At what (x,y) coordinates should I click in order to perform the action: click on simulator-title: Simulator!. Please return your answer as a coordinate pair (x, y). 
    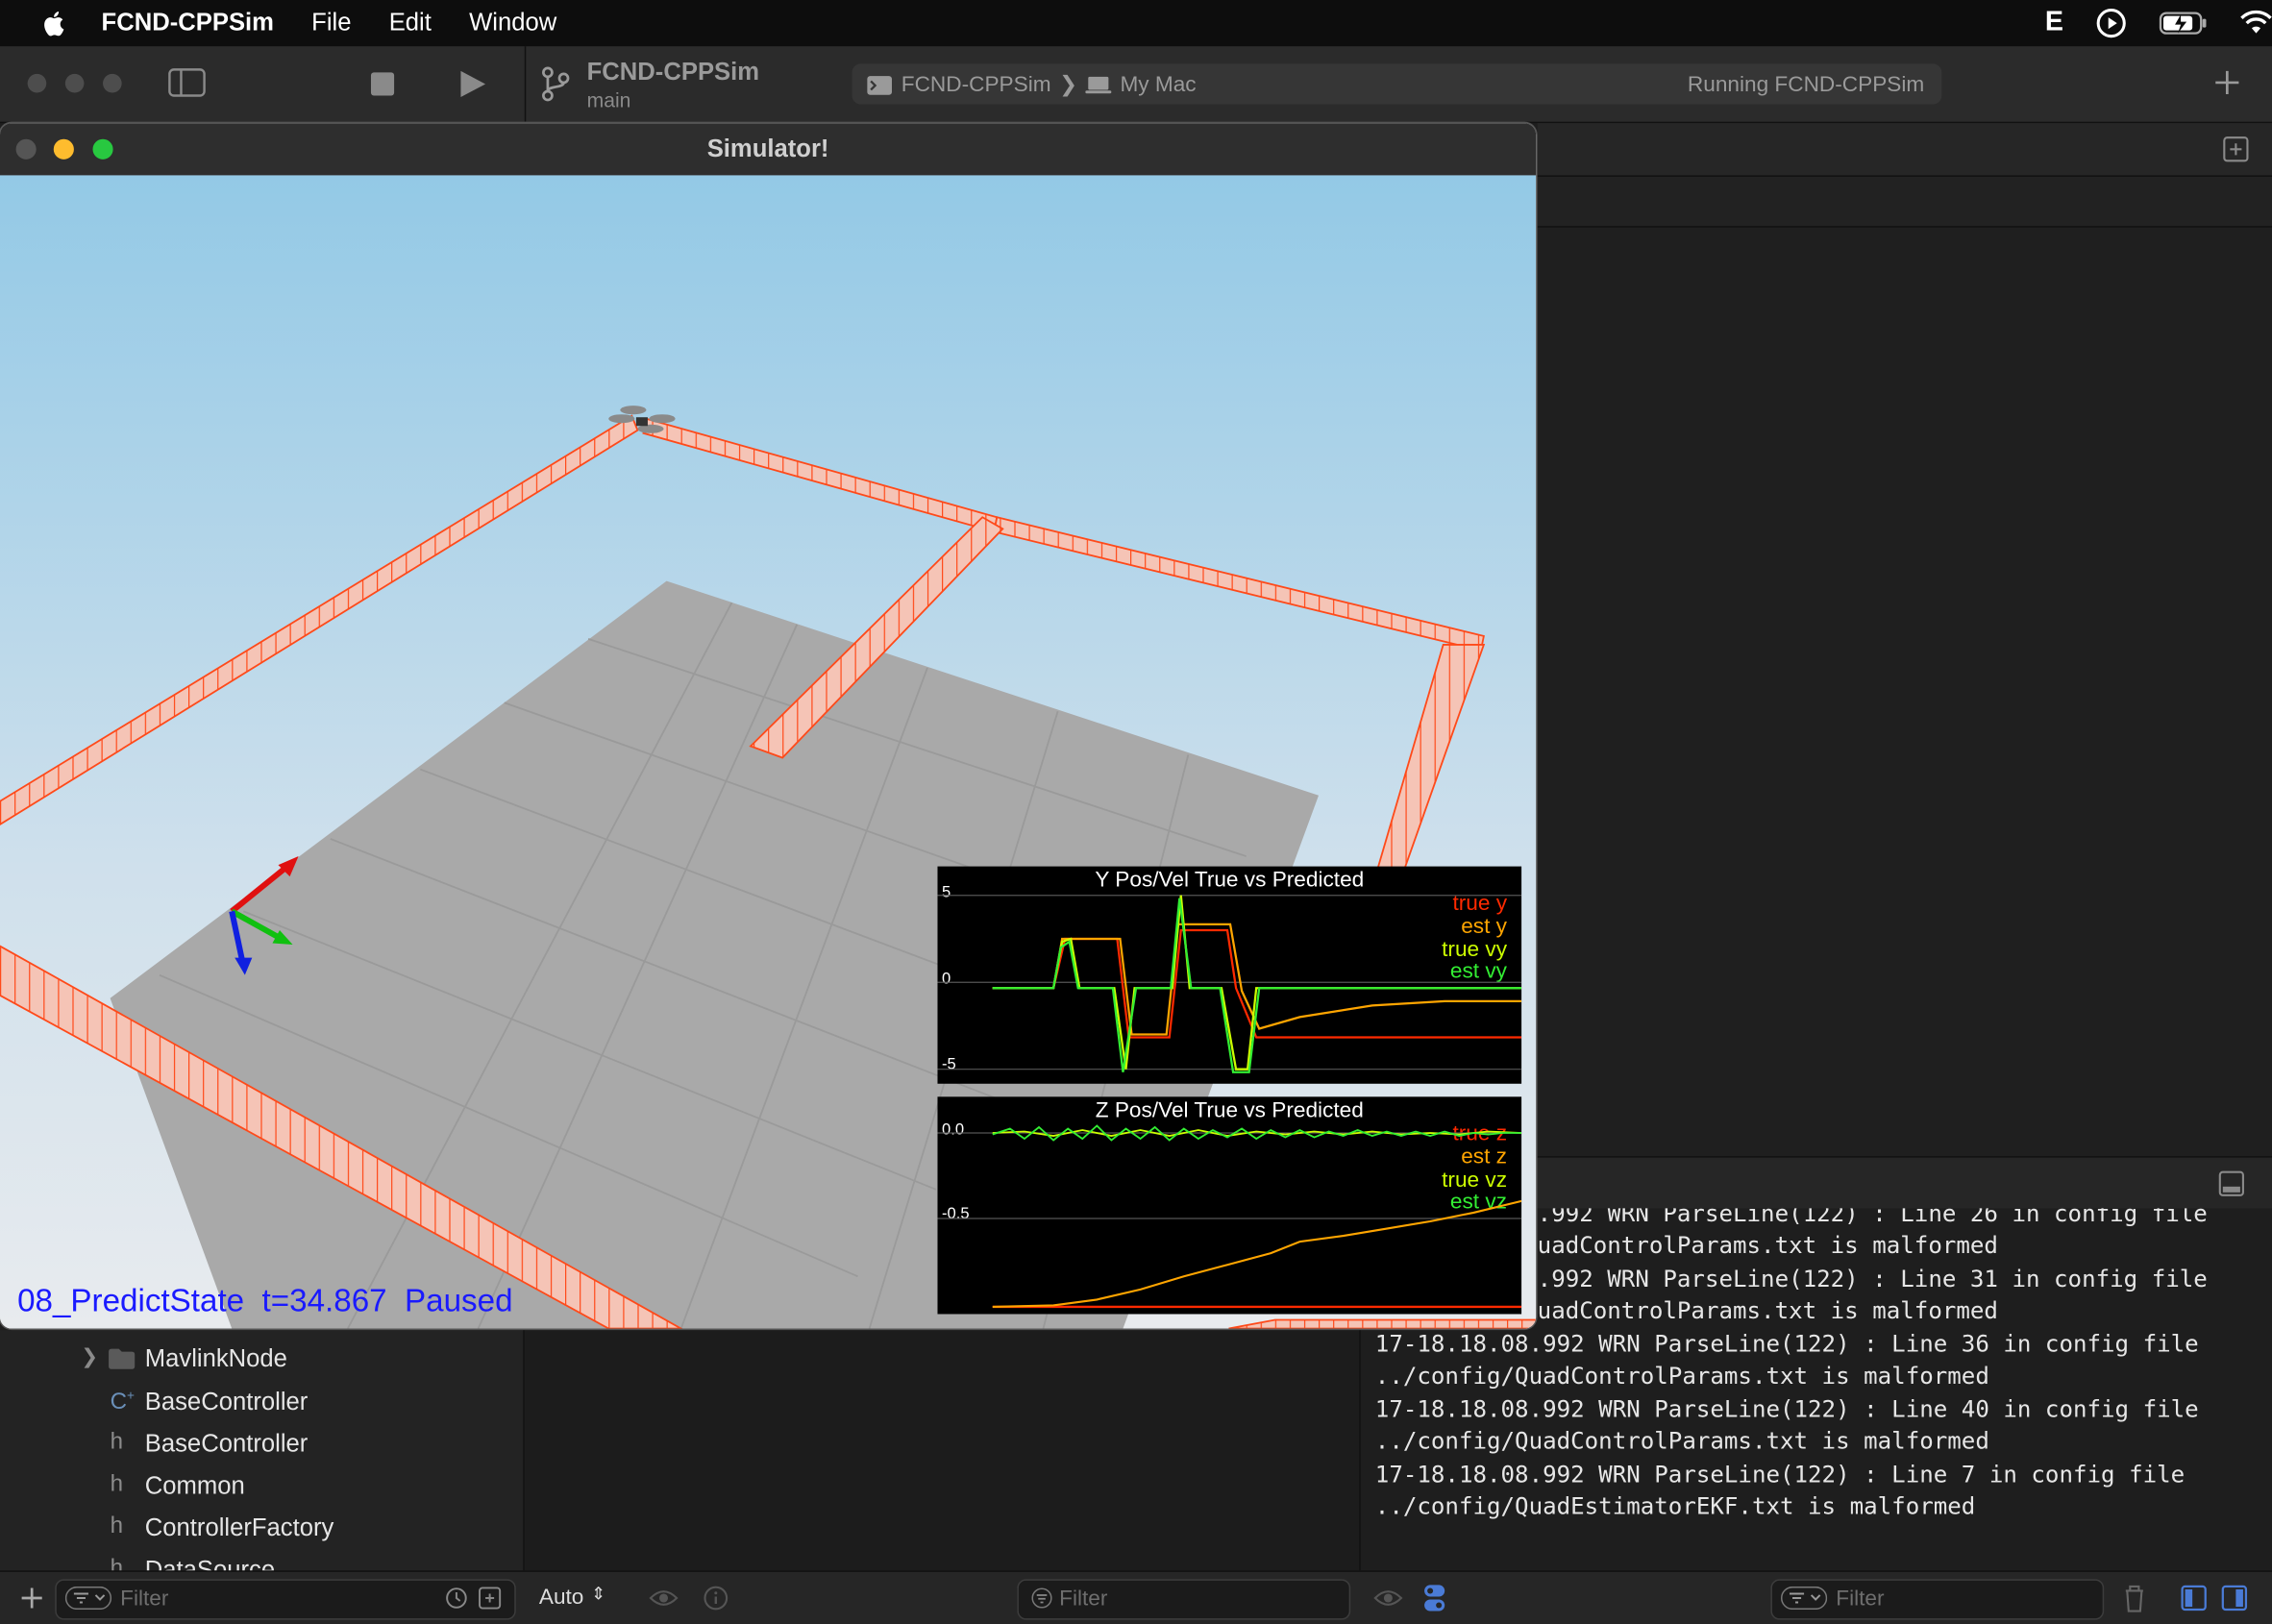
    Looking at the image, I should click on (767, 148).